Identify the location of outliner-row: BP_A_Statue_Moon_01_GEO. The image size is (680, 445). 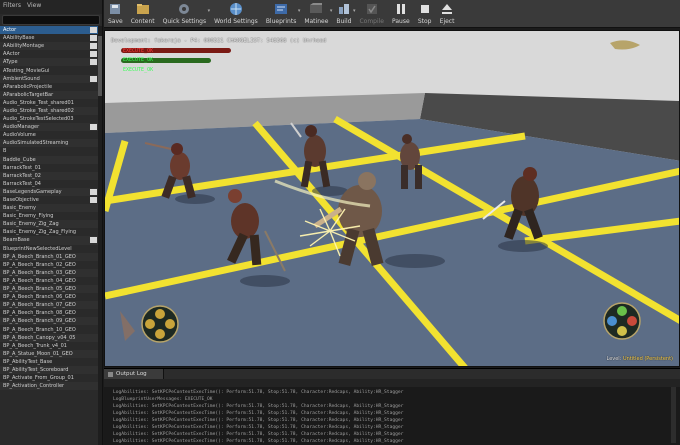
(51, 353).